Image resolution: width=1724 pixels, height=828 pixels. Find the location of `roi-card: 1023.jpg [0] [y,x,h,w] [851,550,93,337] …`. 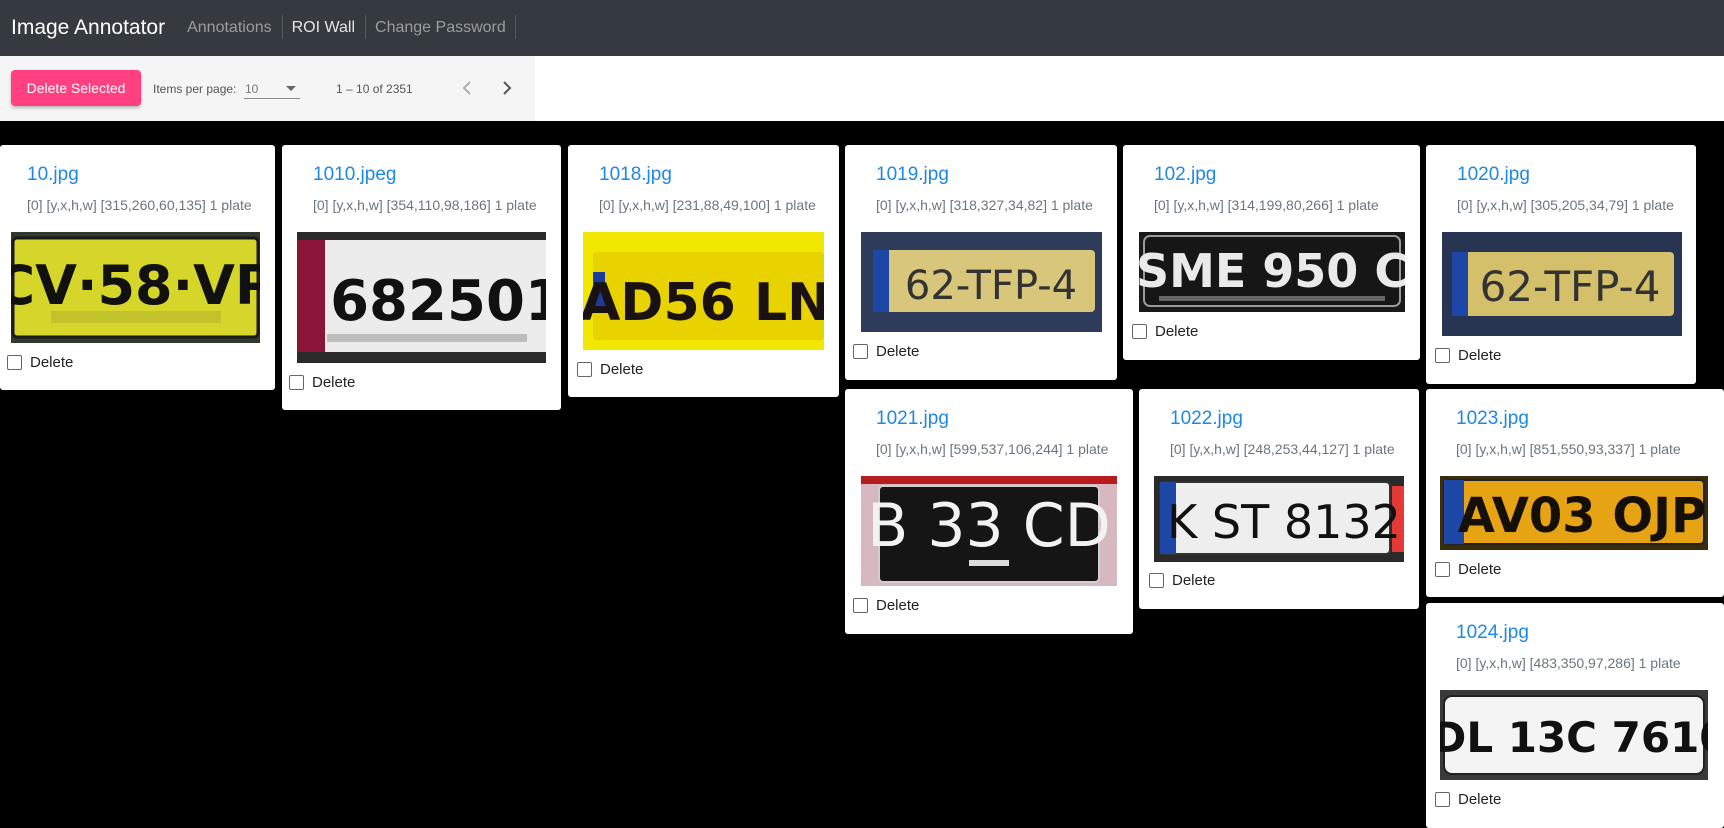

roi-card: 1023.jpg [0] [y,x,h,w] [851,550,93,337] … is located at coordinates (1575, 493).